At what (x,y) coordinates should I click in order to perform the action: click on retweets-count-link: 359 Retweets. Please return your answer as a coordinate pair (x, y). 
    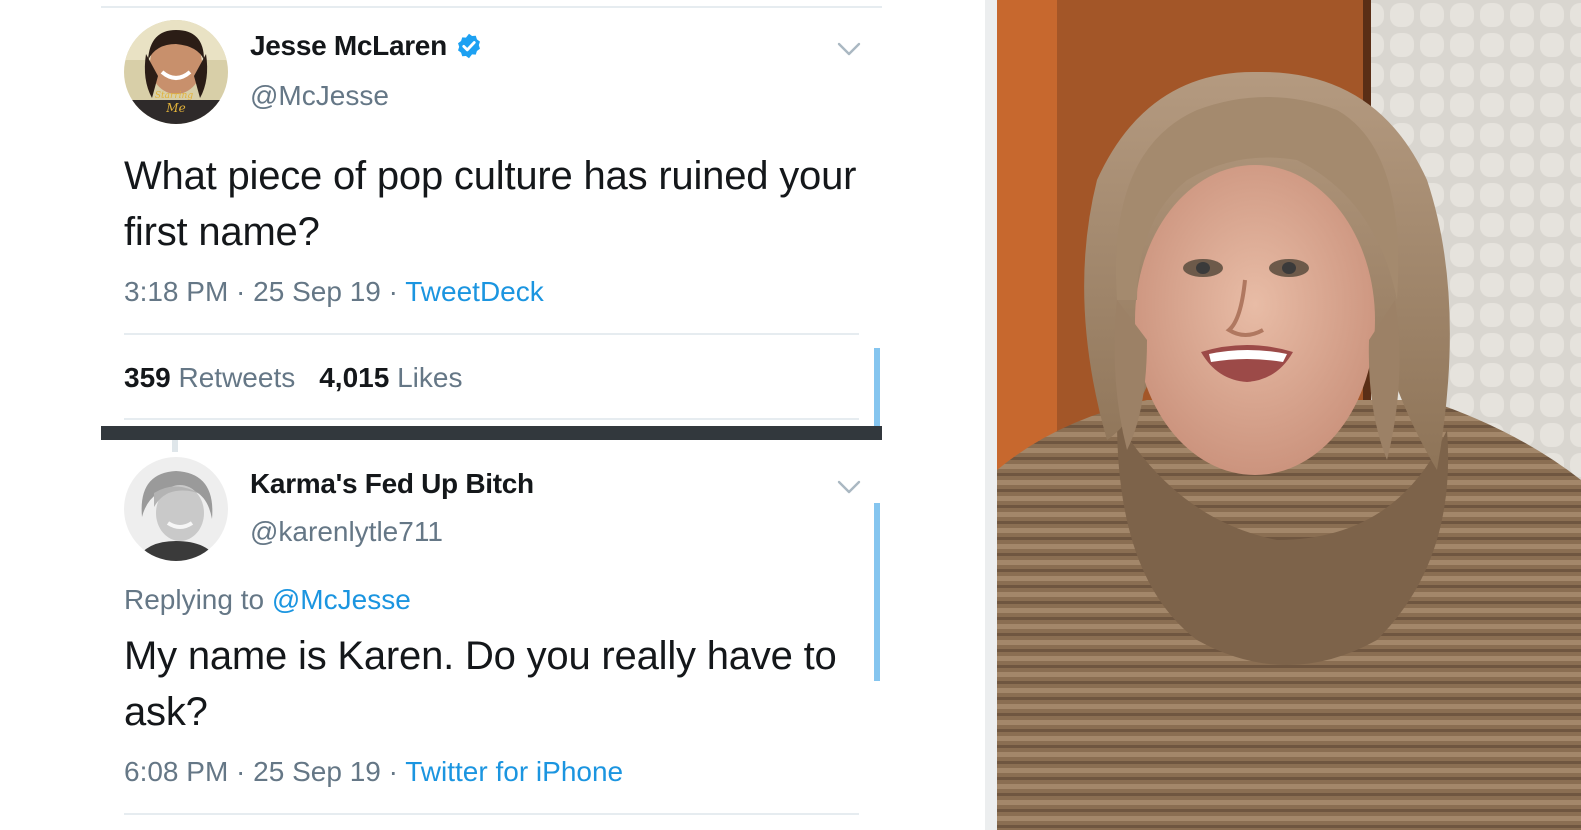
    Looking at the image, I should click on (209, 378).